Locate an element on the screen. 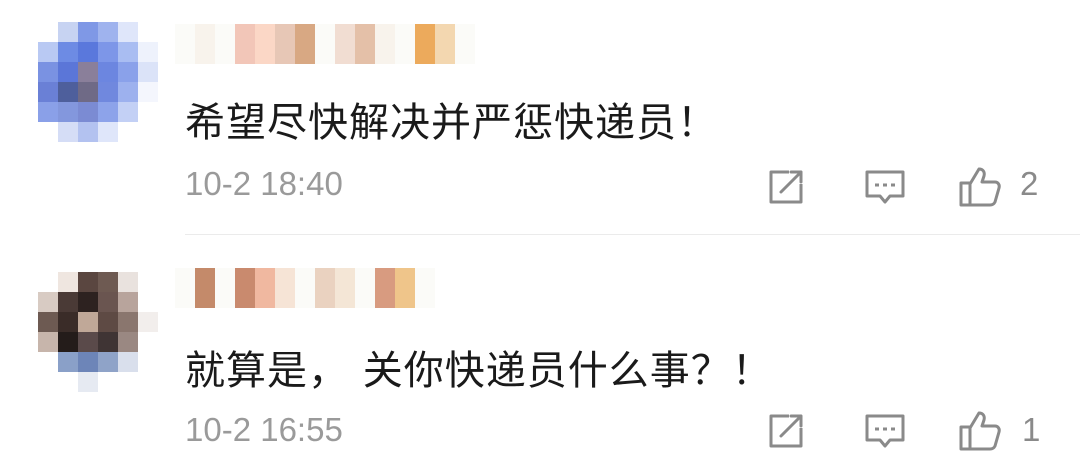  comment-timestamp: 10-2 18:40 is located at coordinates (264, 183).